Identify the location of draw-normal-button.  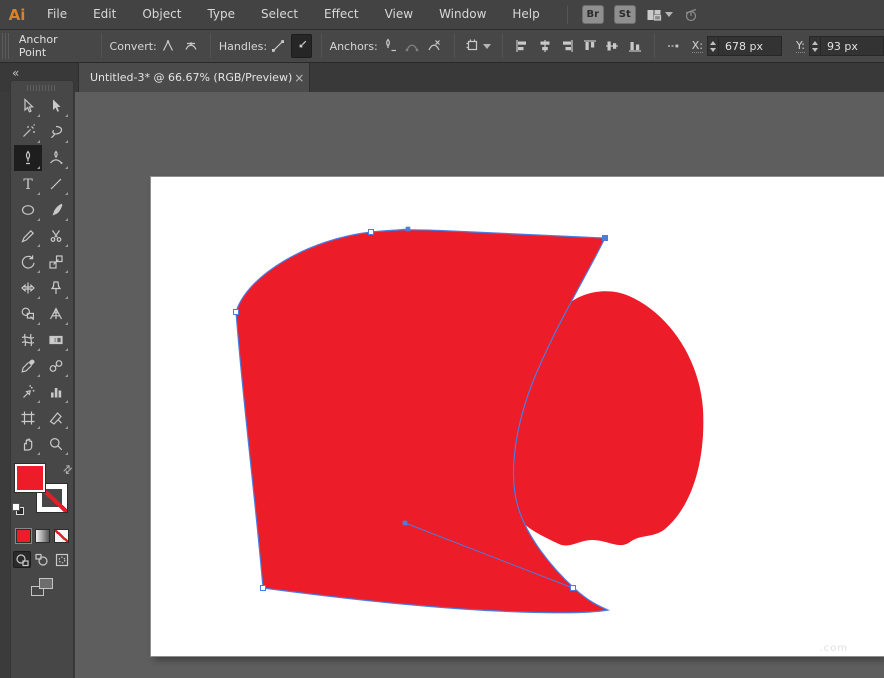
(22, 559).